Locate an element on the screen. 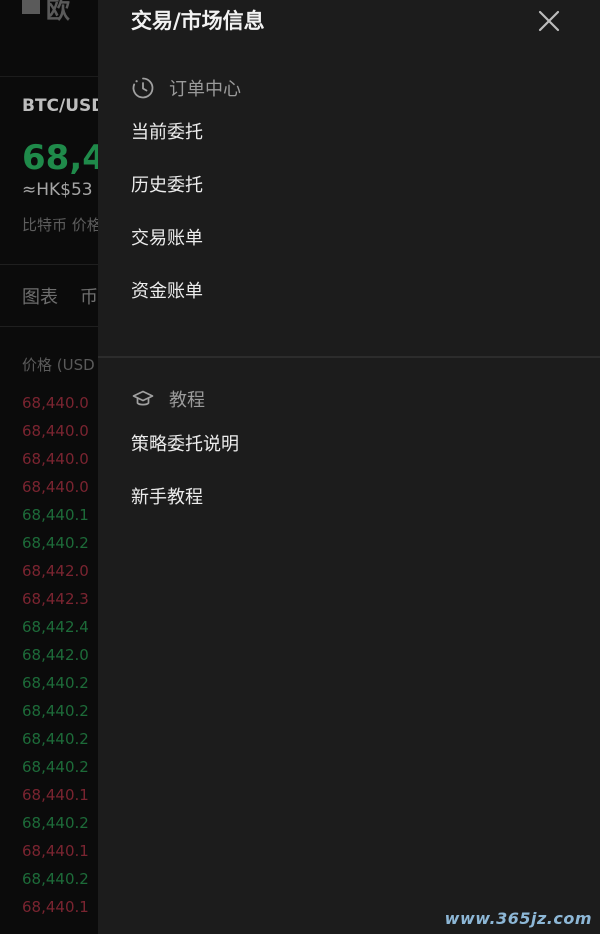 This screenshot has width=600, height=934. menu-item-strategy-order-guide: 策略委托说明 is located at coordinates (185, 445).